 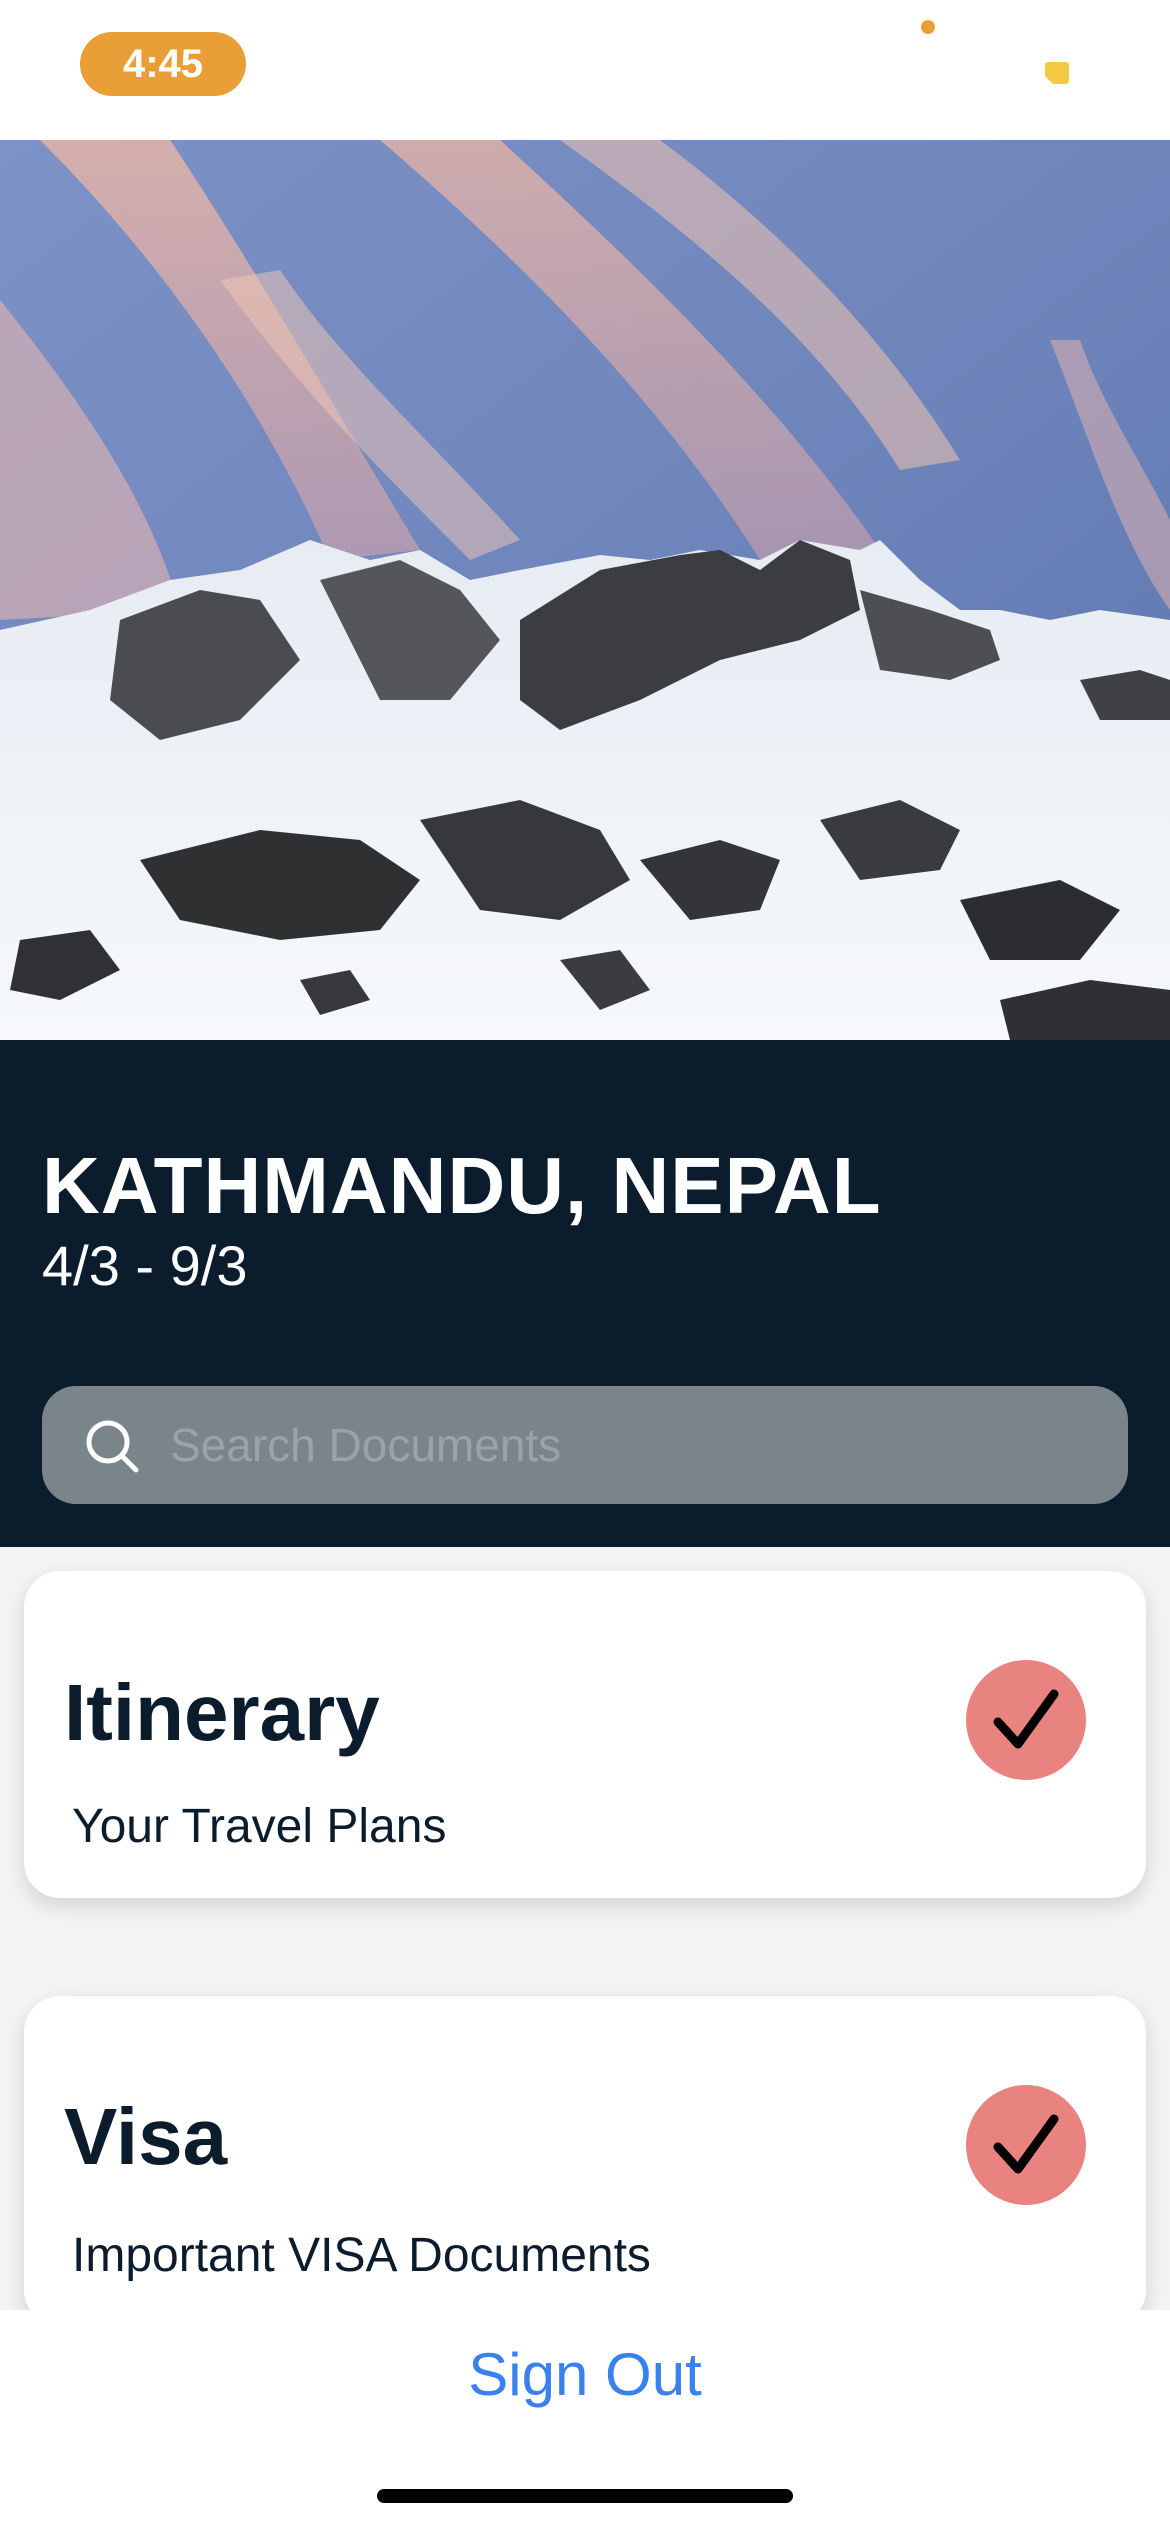 What do you see at coordinates (1057, 73) in the screenshot?
I see `battery-low-icon` at bounding box center [1057, 73].